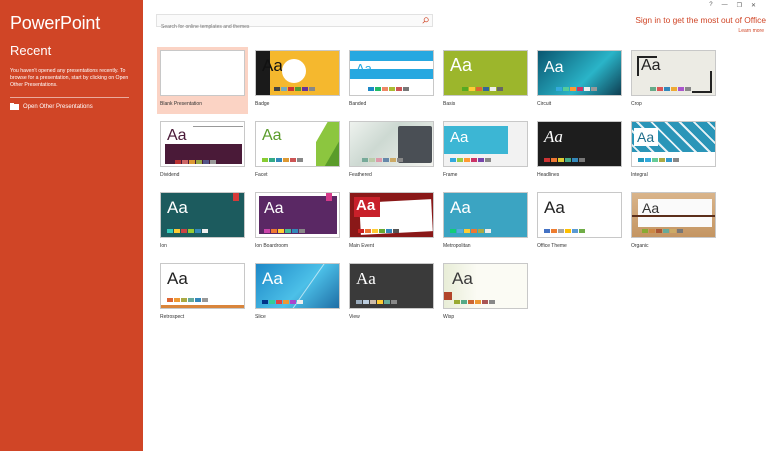  Describe the element at coordinates (172, 317) in the screenshot. I see `template-label: Retrospect` at that location.